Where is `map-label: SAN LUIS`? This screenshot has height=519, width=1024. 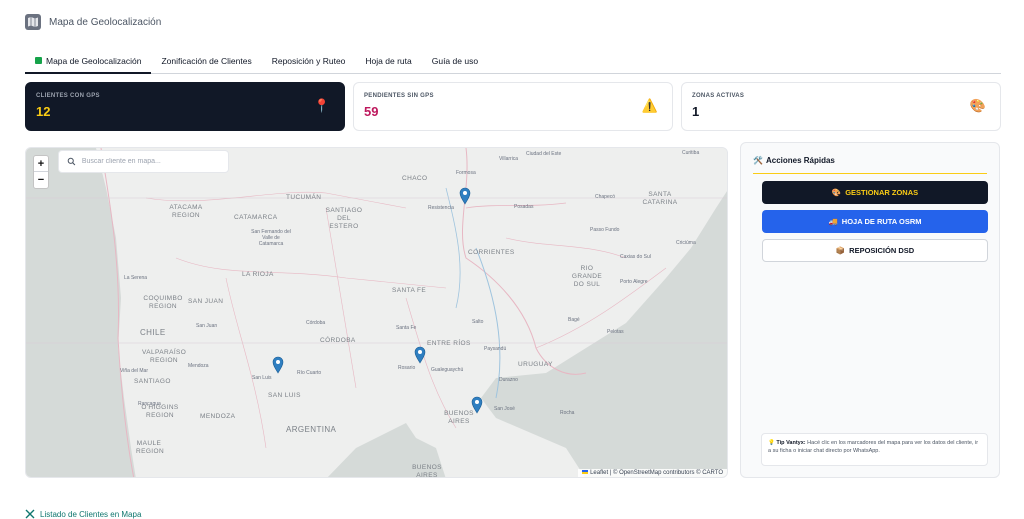 map-label: SAN LUIS is located at coordinates (284, 395).